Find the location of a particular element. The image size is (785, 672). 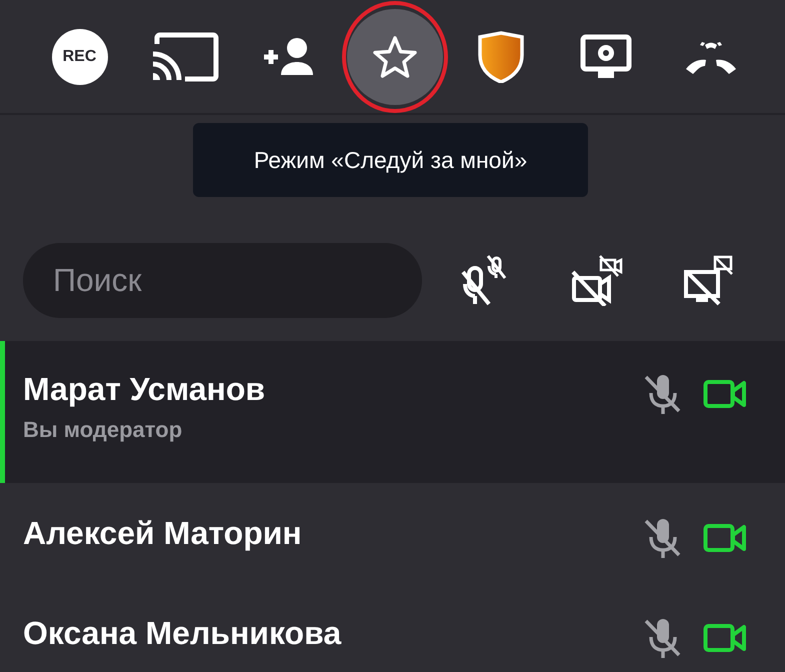

participant-role: Вы модератор is located at coordinates (103, 430).